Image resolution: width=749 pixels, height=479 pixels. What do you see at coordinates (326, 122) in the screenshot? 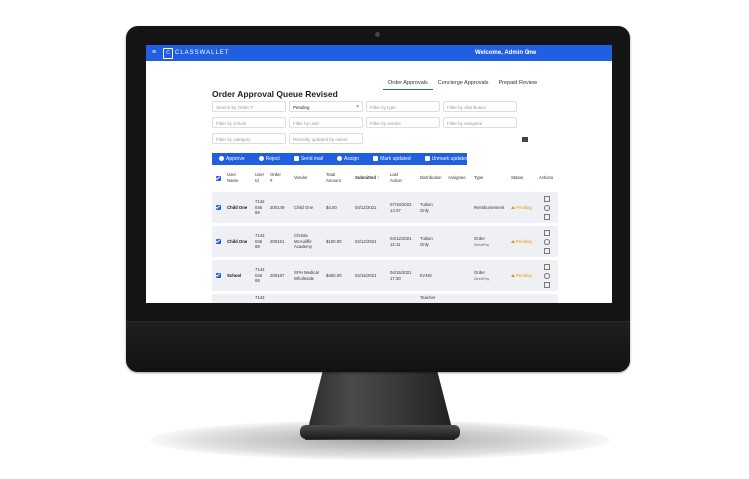
I see `user-filter: Filter by user` at bounding box center [326, 122].